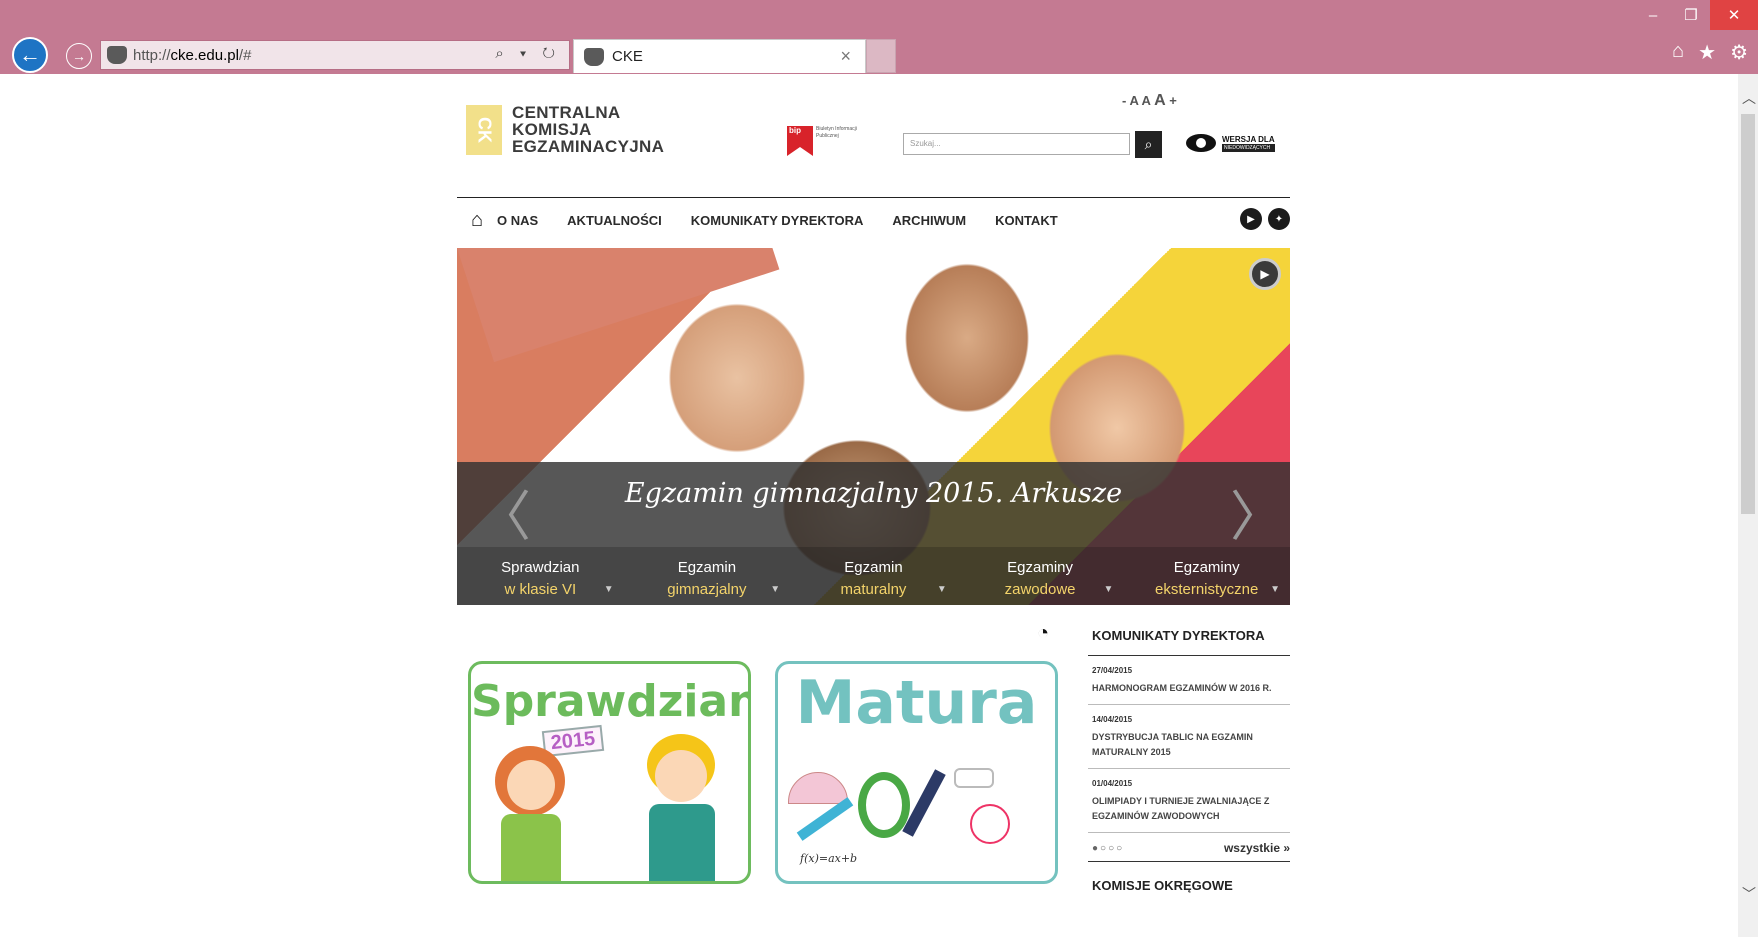 The width and height of the screenshot is (1758, 937). Describe the element at coordinates (1191, 688) in the screenshot. I see `news-title: HARMONOGRAM EGZAMINÓW W 2016 R.` at that location.